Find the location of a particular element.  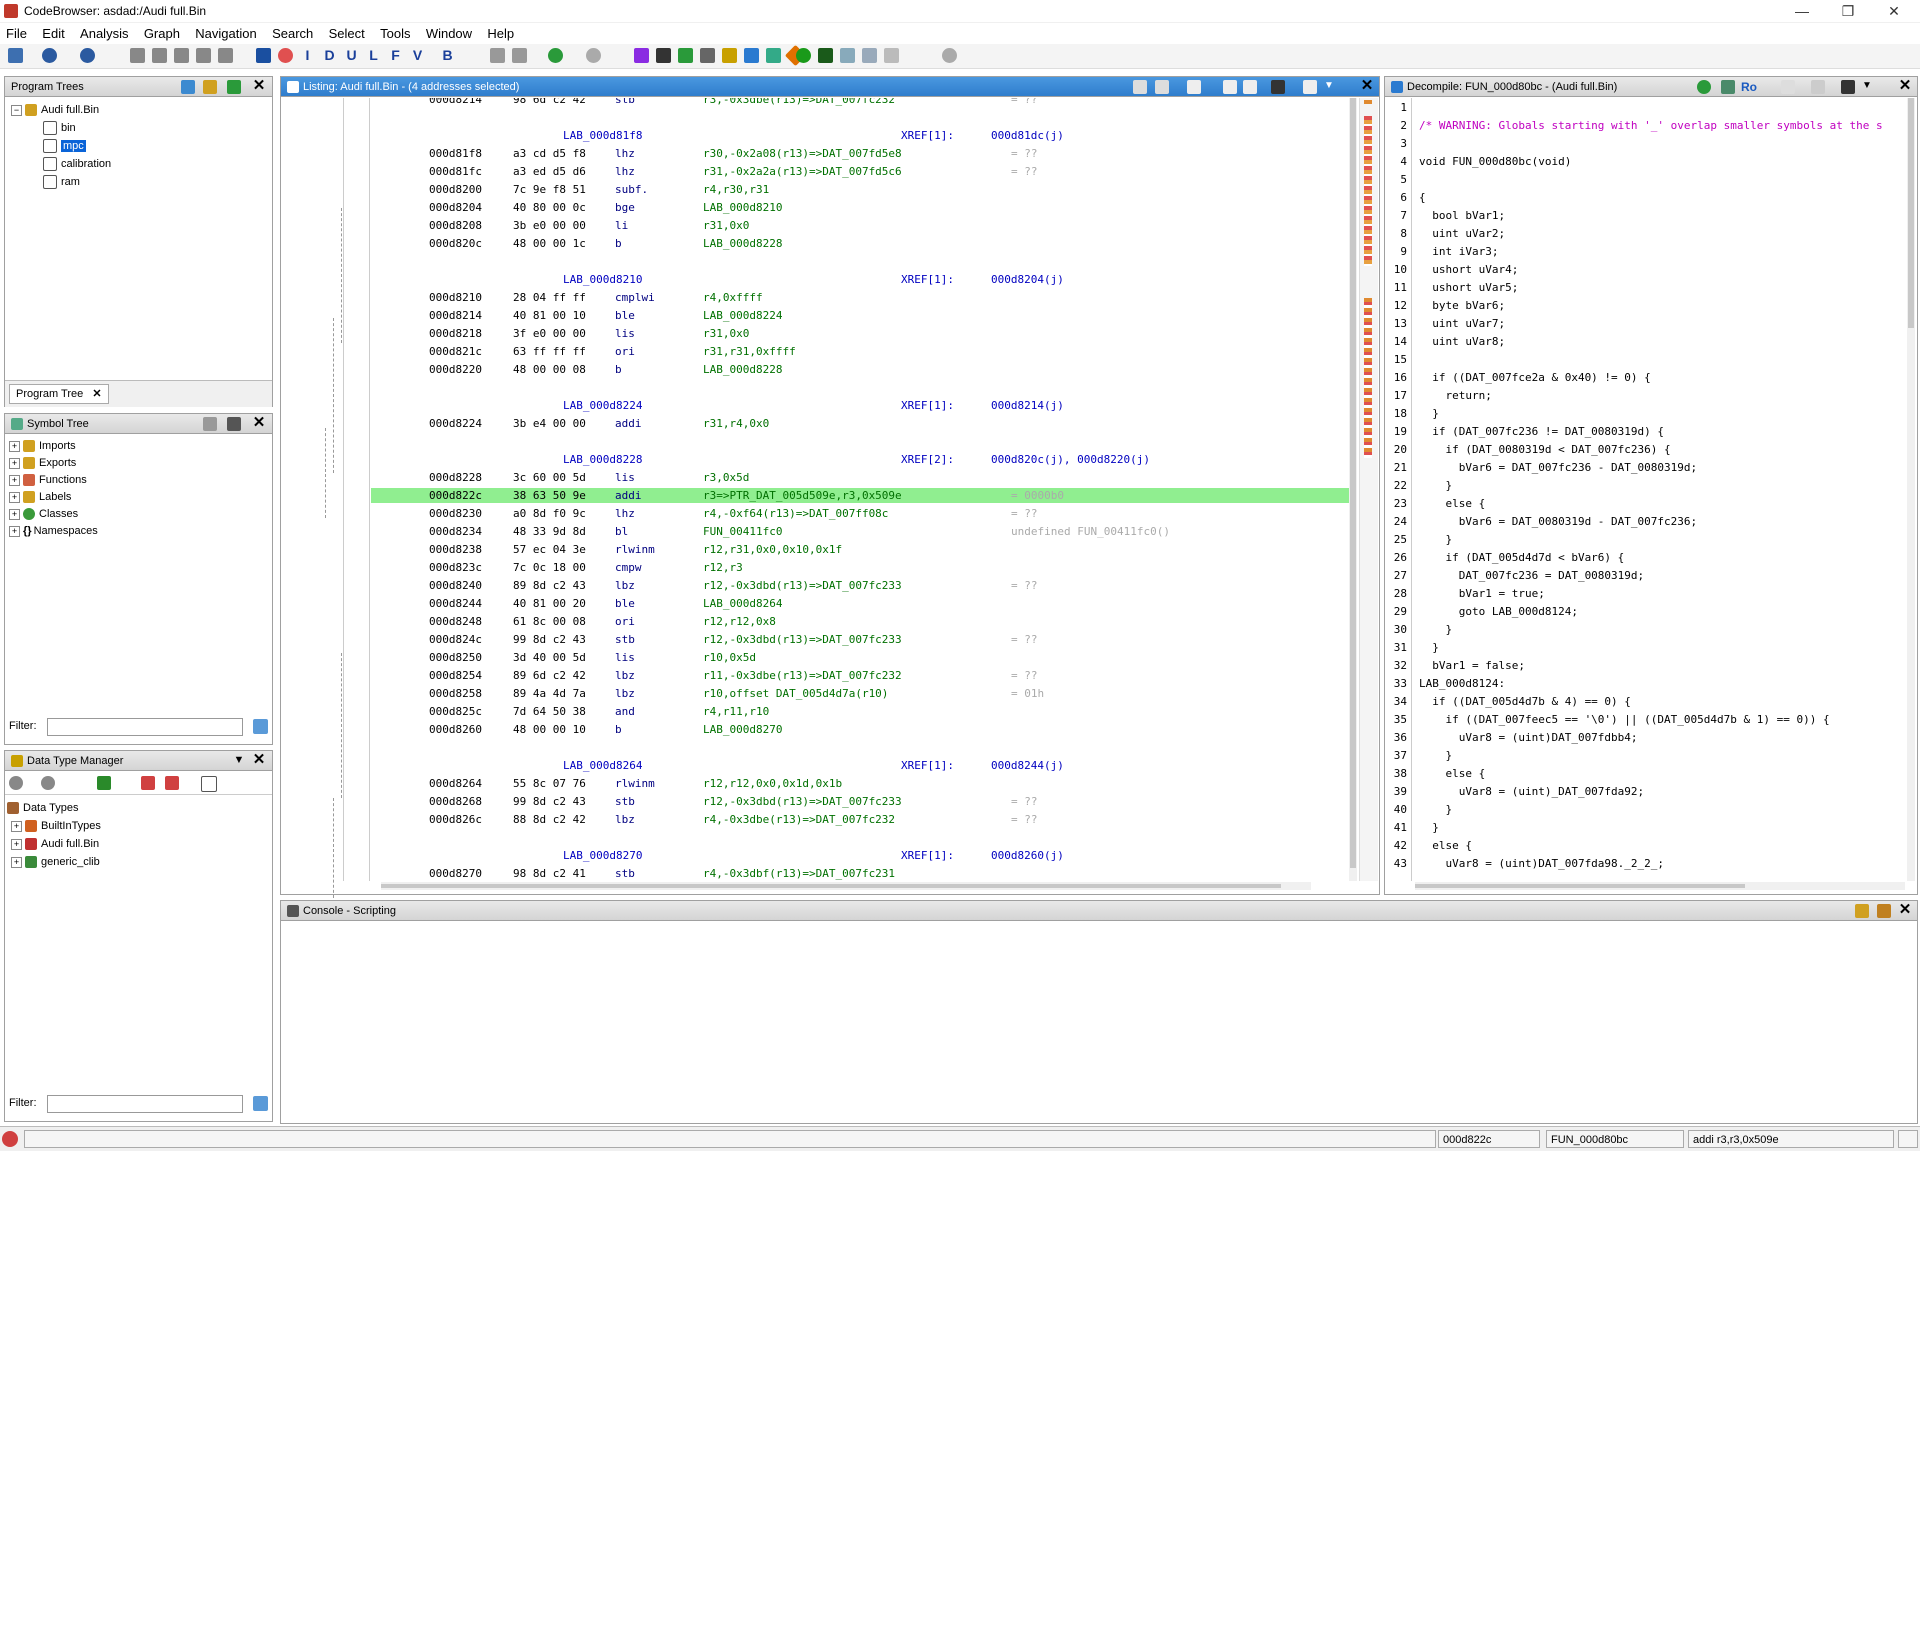

operands: r31,r4,0x0 is located at coordinates (736, 423).